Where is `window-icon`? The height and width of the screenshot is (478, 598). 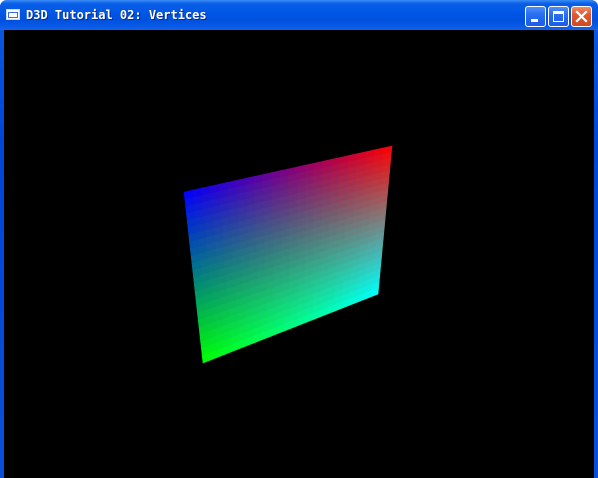 window-icon is located at coordinates (13, 14).